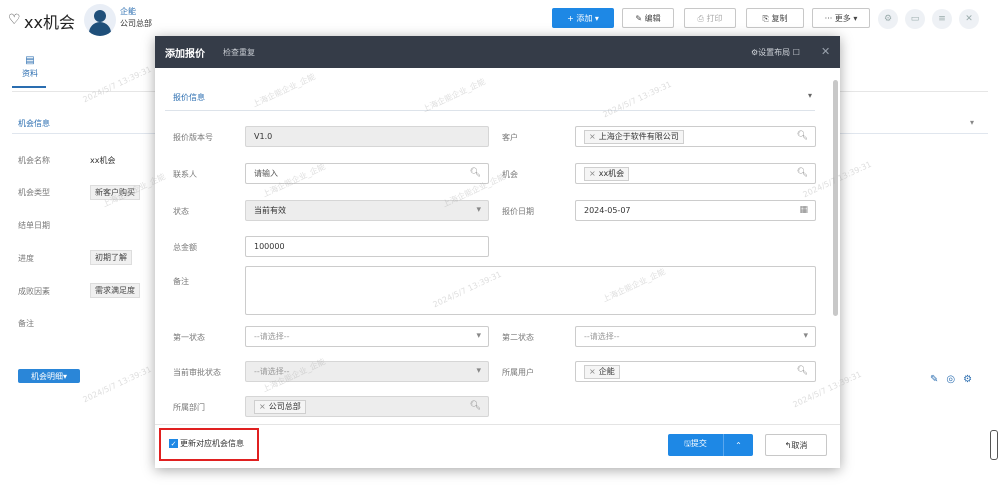 This screenshot has width=1000, height=492. I want to click on bg-label: 成败因素, so click(34, 291).